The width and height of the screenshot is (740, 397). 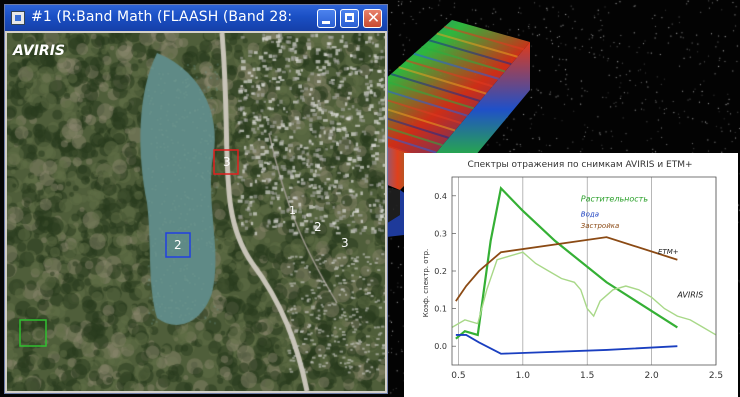 What do you see at coordinates (458, 376) in the screenshot?
I see `x-tick-label: 0.5` at bounding box center [458, 376].